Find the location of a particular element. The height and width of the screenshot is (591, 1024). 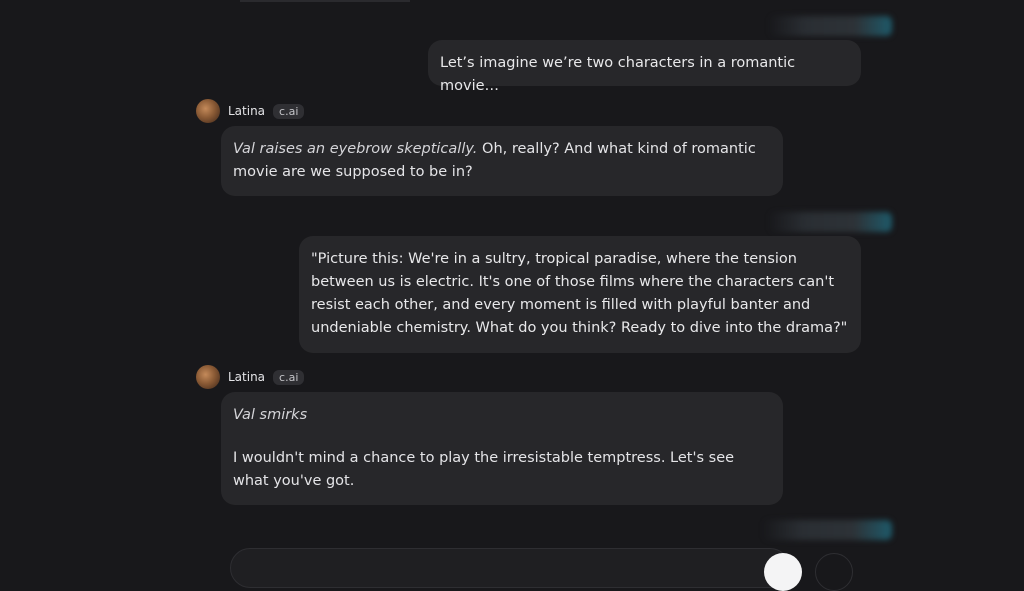

message-input is located at coordinates (510, 568).